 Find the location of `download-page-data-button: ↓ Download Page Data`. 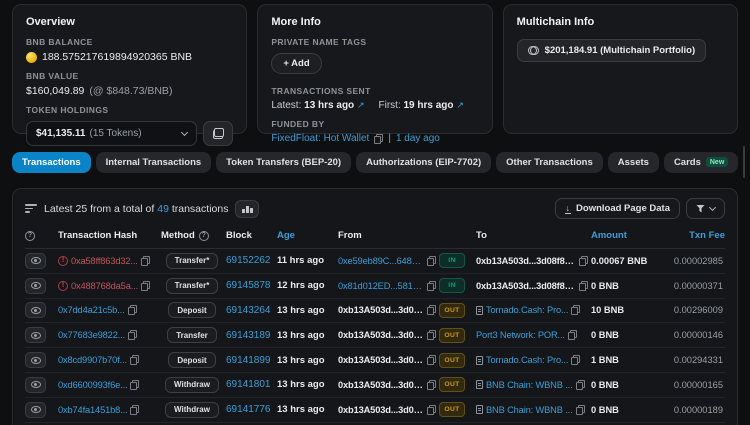

download-page-data-button: ↓ Download Page Data is located at coordinates (617, 208).